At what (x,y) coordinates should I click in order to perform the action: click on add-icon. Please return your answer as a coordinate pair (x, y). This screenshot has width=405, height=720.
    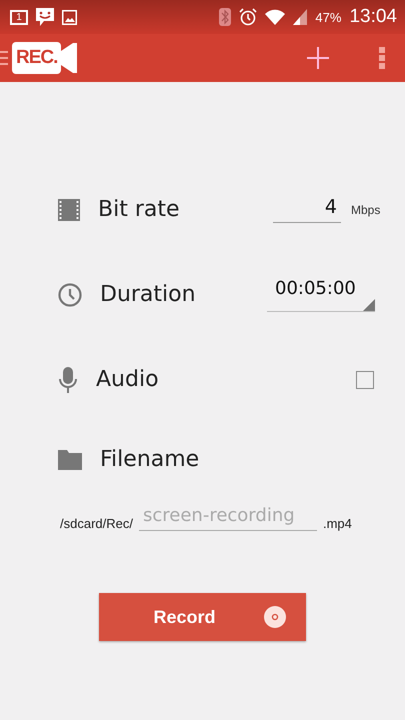
    Looking at the image, I should click on (318, 58).